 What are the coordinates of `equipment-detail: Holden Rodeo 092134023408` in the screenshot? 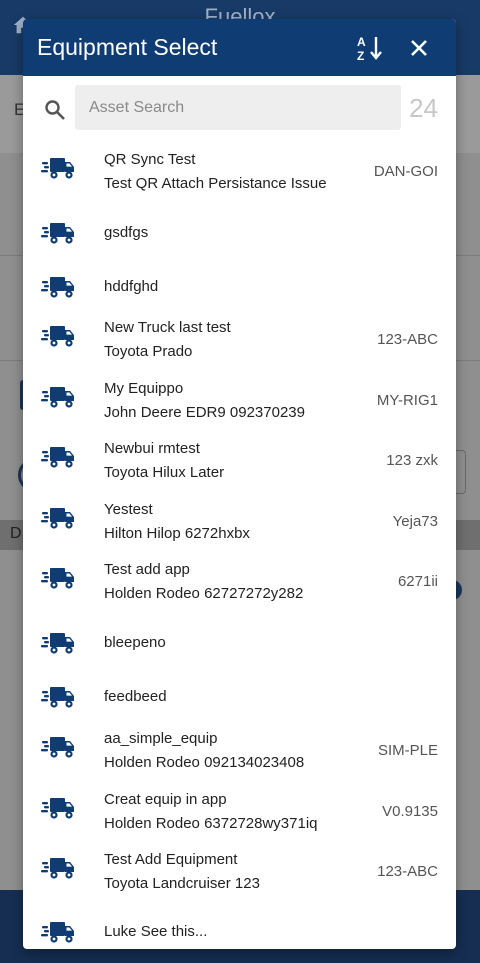 It's located at (204, 762).